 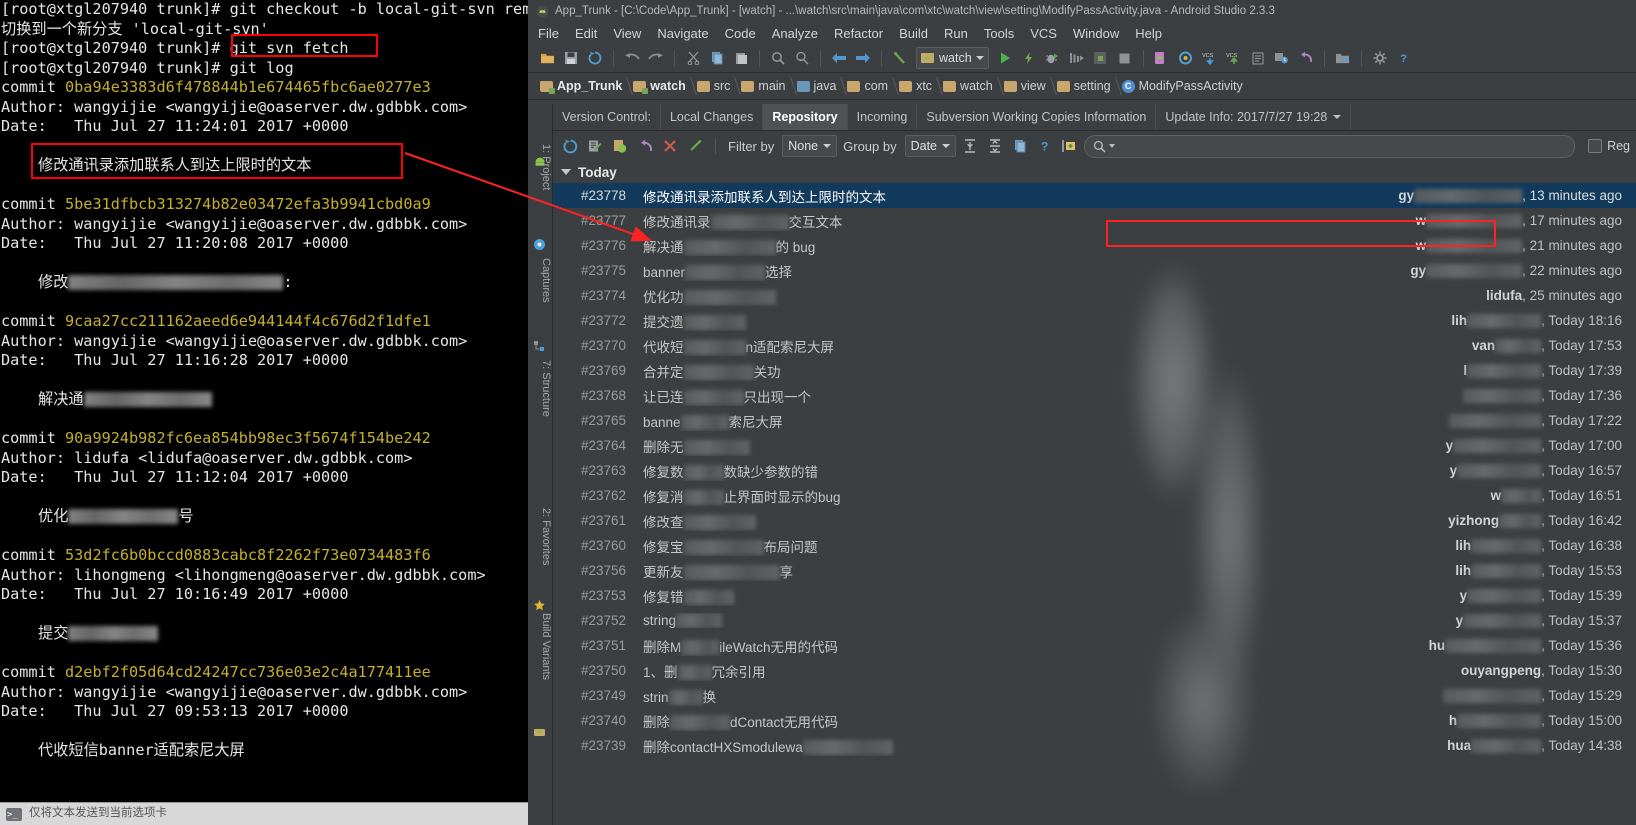 What do you see at coordinates (1094, 245) in the screenshot?
I see `commit-row: #23776 解决通的 bug w, 21 minutes ago` at bounding box center [1094, 245].